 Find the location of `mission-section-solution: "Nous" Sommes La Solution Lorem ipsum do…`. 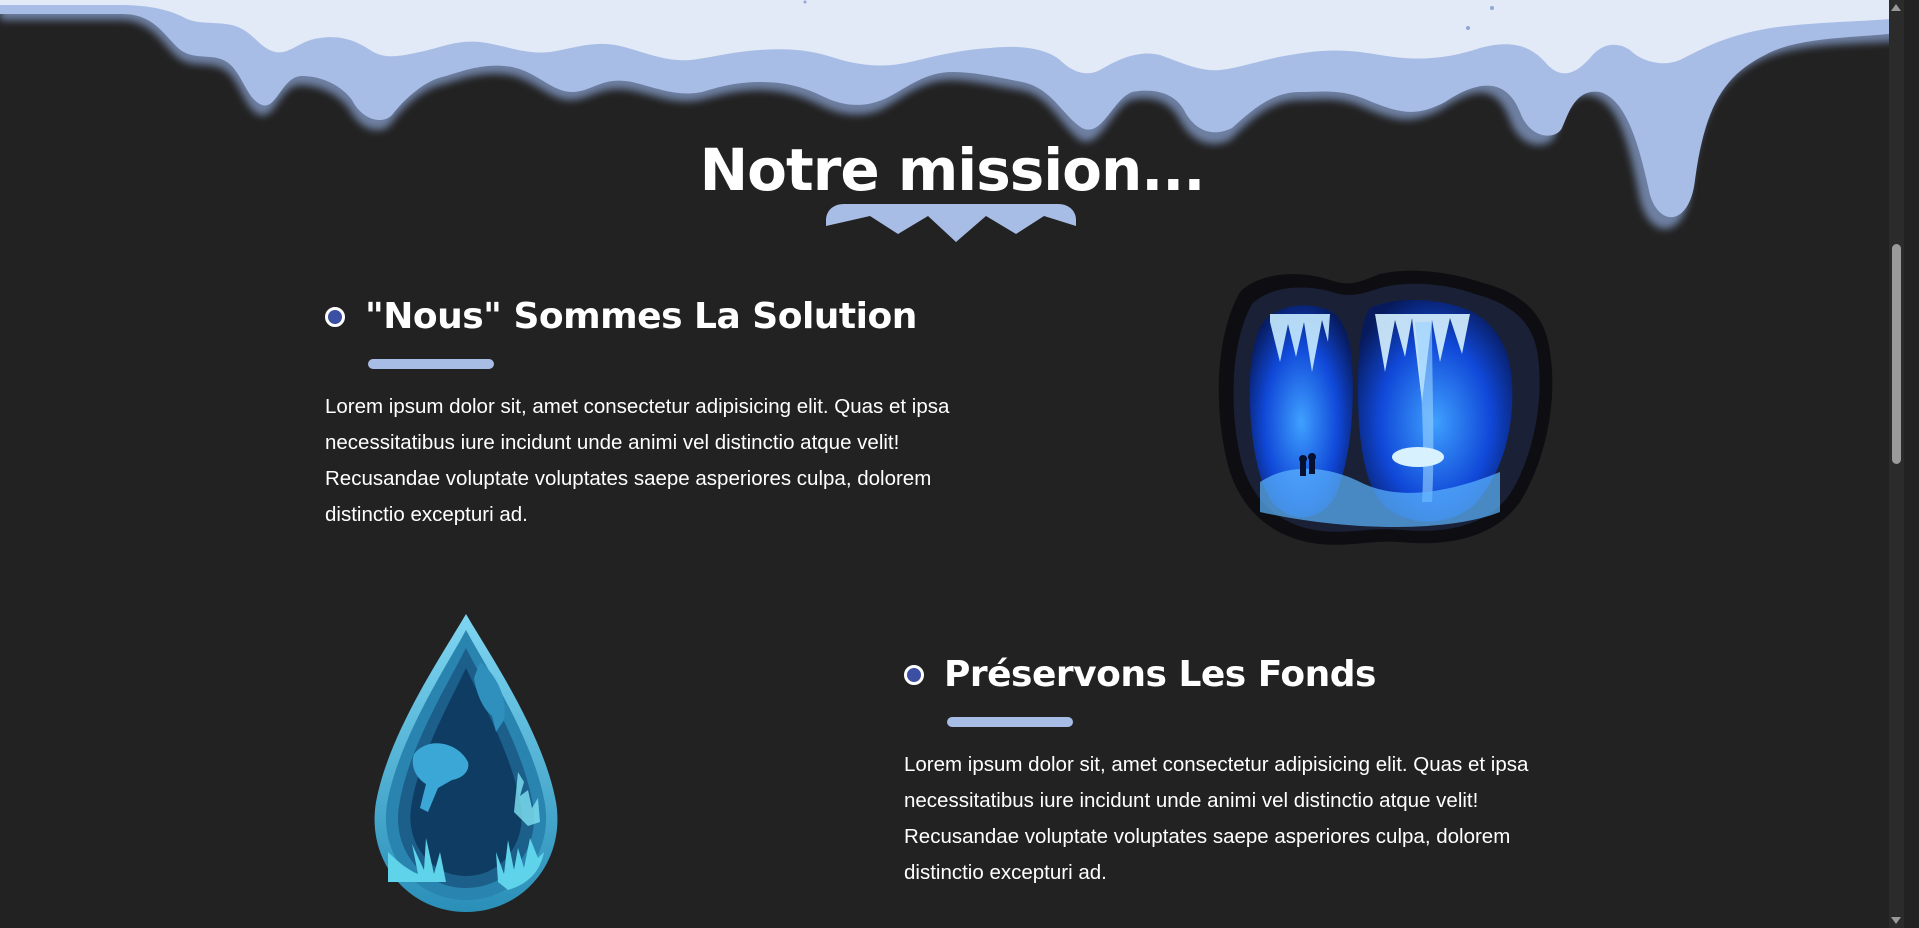

mission-section-solution: "Nous" Sommes La Solution Lorem ipsum do… is located at coordinates (645, 414).